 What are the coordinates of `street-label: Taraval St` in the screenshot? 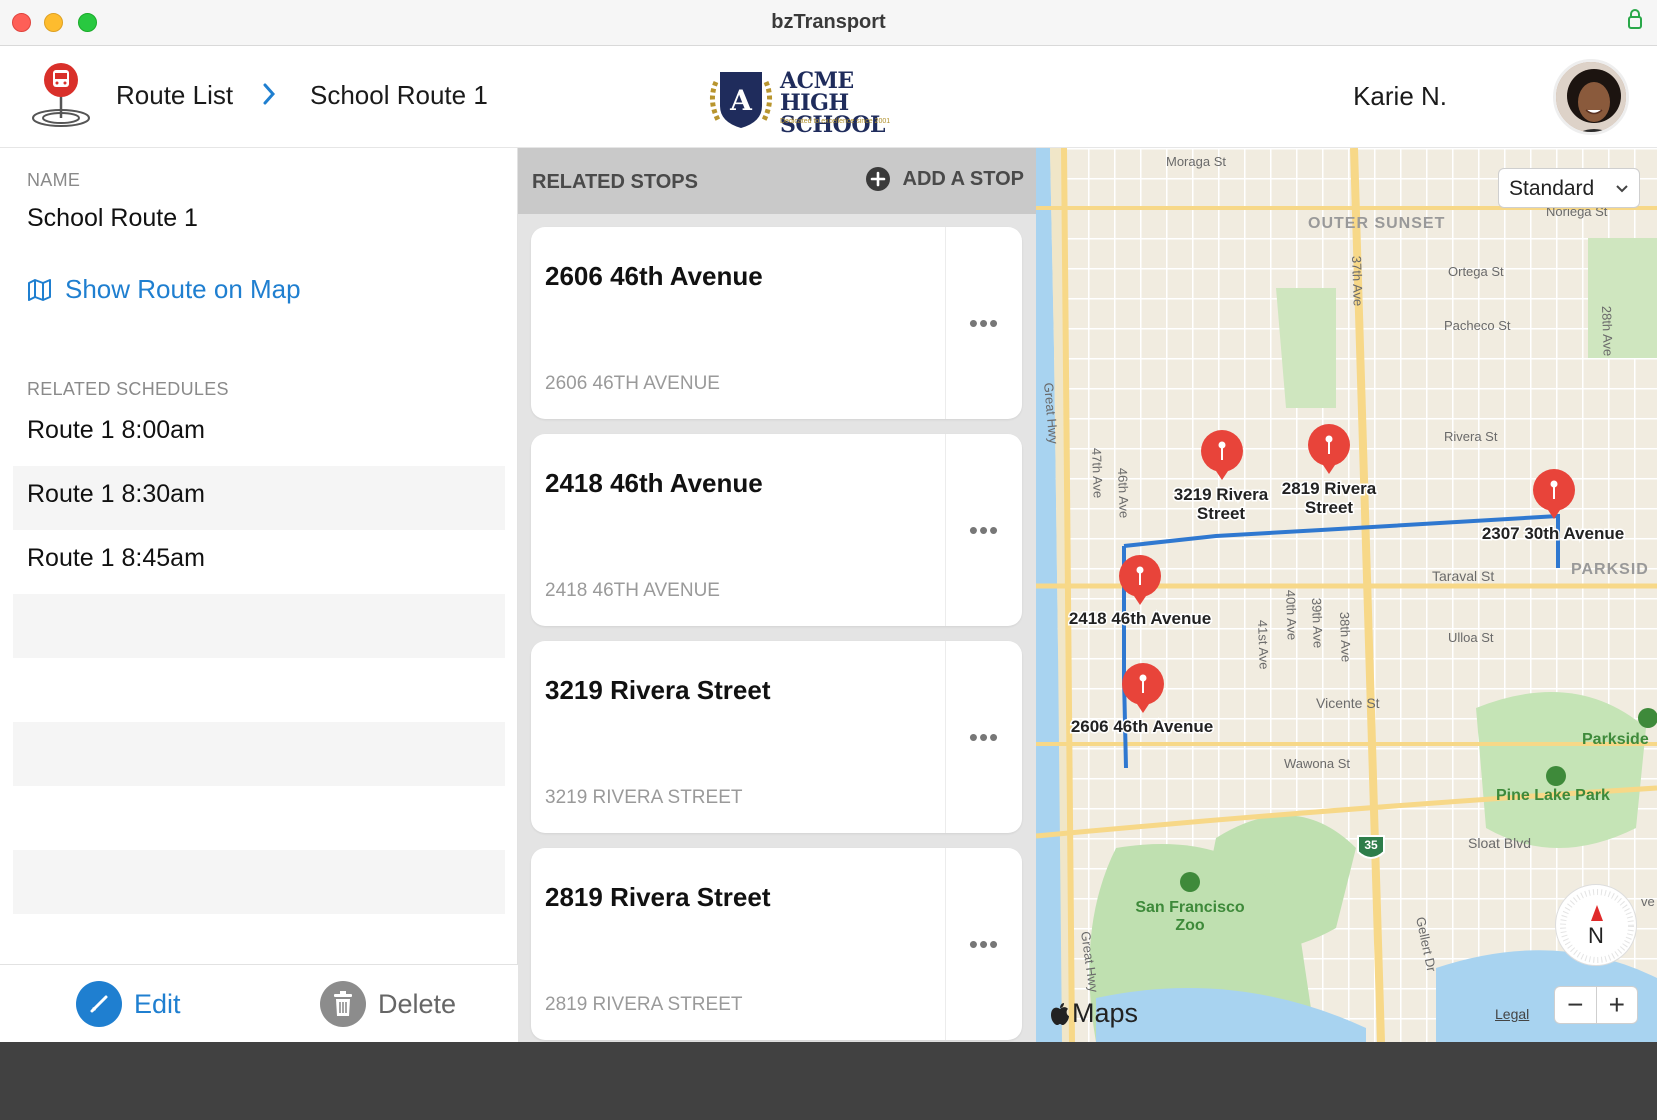 It's located at (1463, 576).